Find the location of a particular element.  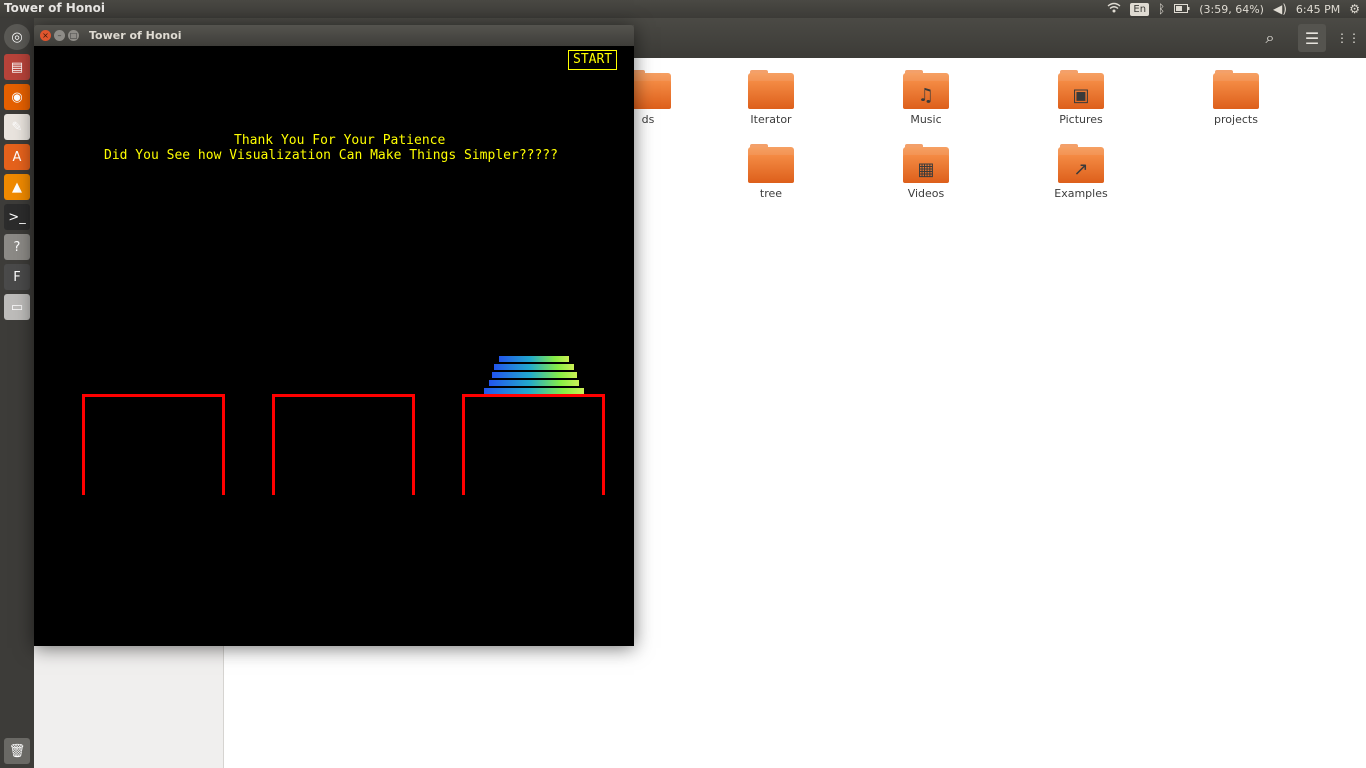

battery-icon is located at coordinates (1182, 9).